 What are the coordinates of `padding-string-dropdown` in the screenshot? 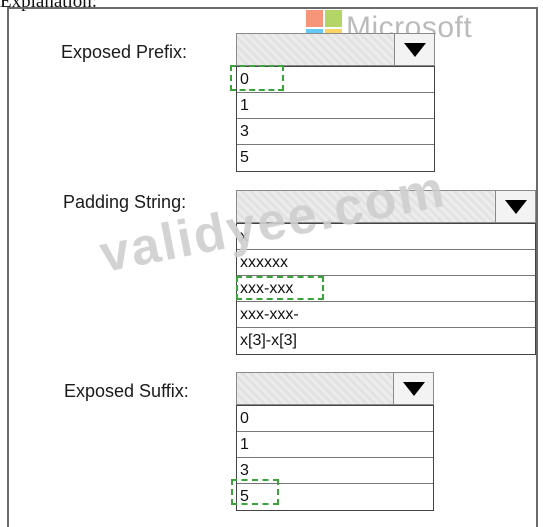 It's located at (386, 206).